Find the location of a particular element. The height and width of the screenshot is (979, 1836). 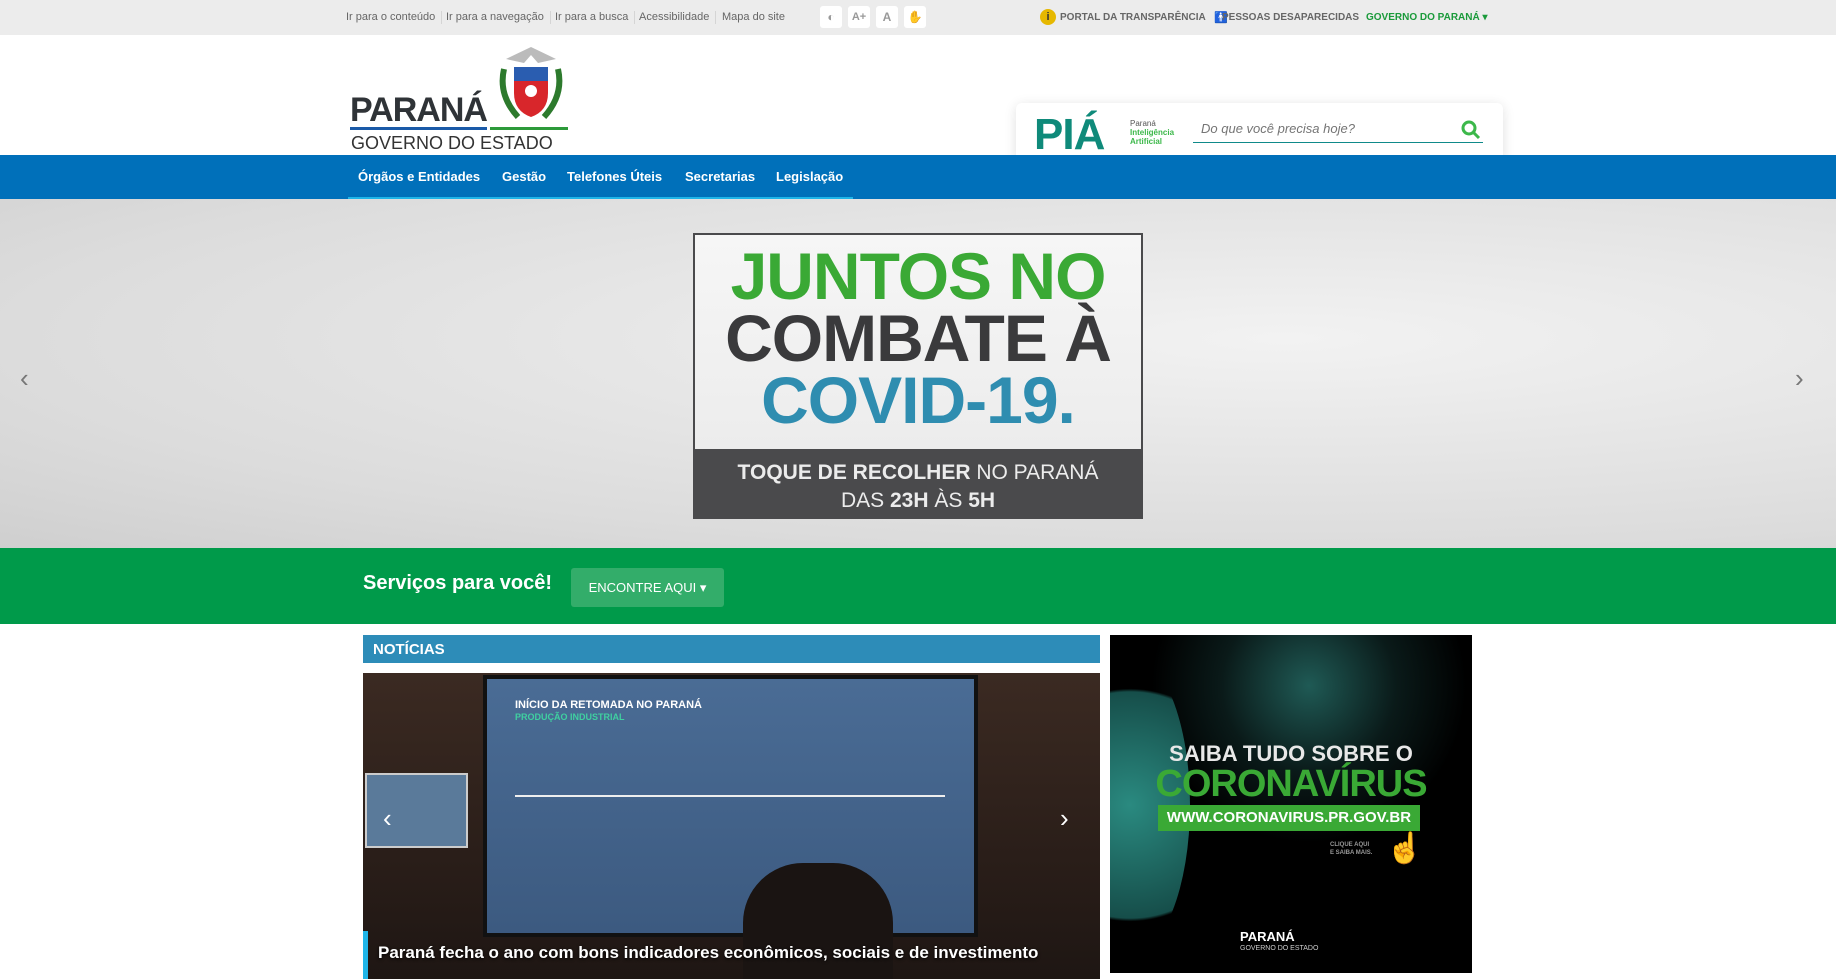

nav-telefones-uteis: Telefones Úteis is located at coordinates (614, 176).